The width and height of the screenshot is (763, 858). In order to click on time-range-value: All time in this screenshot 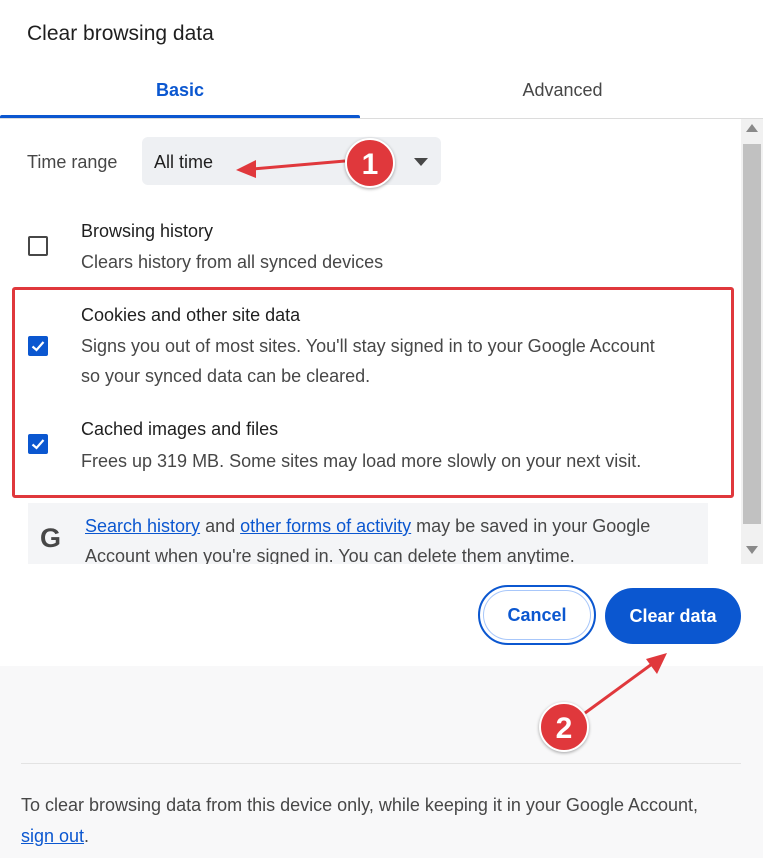, I will do `click(184, 162)`.